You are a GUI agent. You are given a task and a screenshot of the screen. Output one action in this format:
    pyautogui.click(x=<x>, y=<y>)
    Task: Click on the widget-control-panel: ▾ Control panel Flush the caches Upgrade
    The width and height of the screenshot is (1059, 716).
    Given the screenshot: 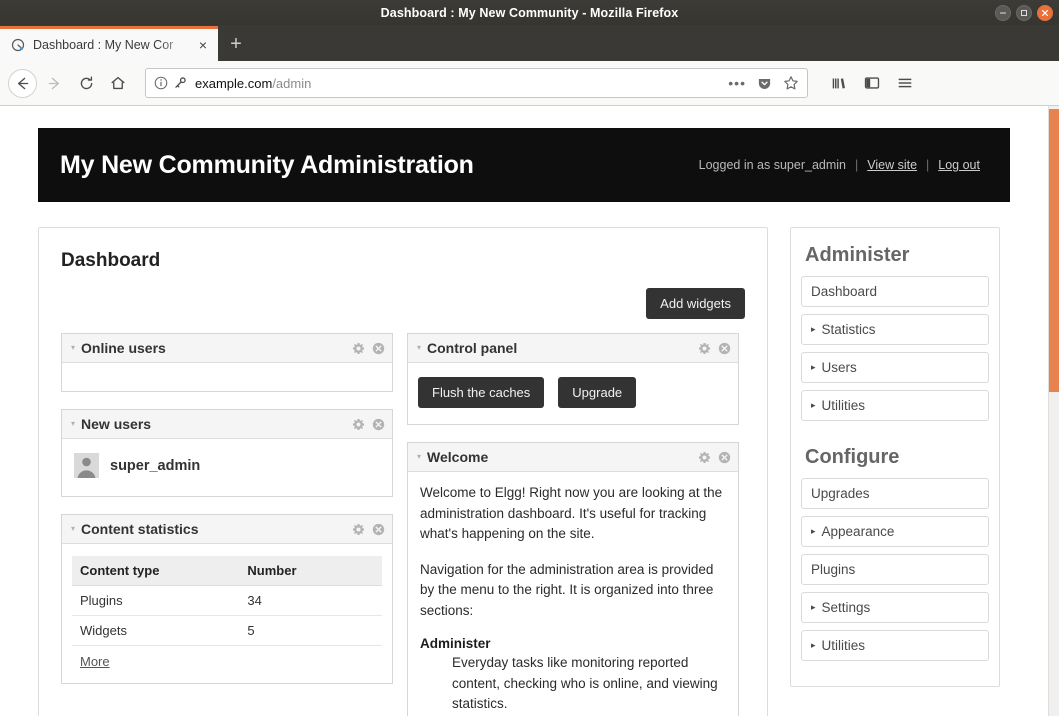 What is the action you would take?
    pyautogui.click(x=573, y=379)
    